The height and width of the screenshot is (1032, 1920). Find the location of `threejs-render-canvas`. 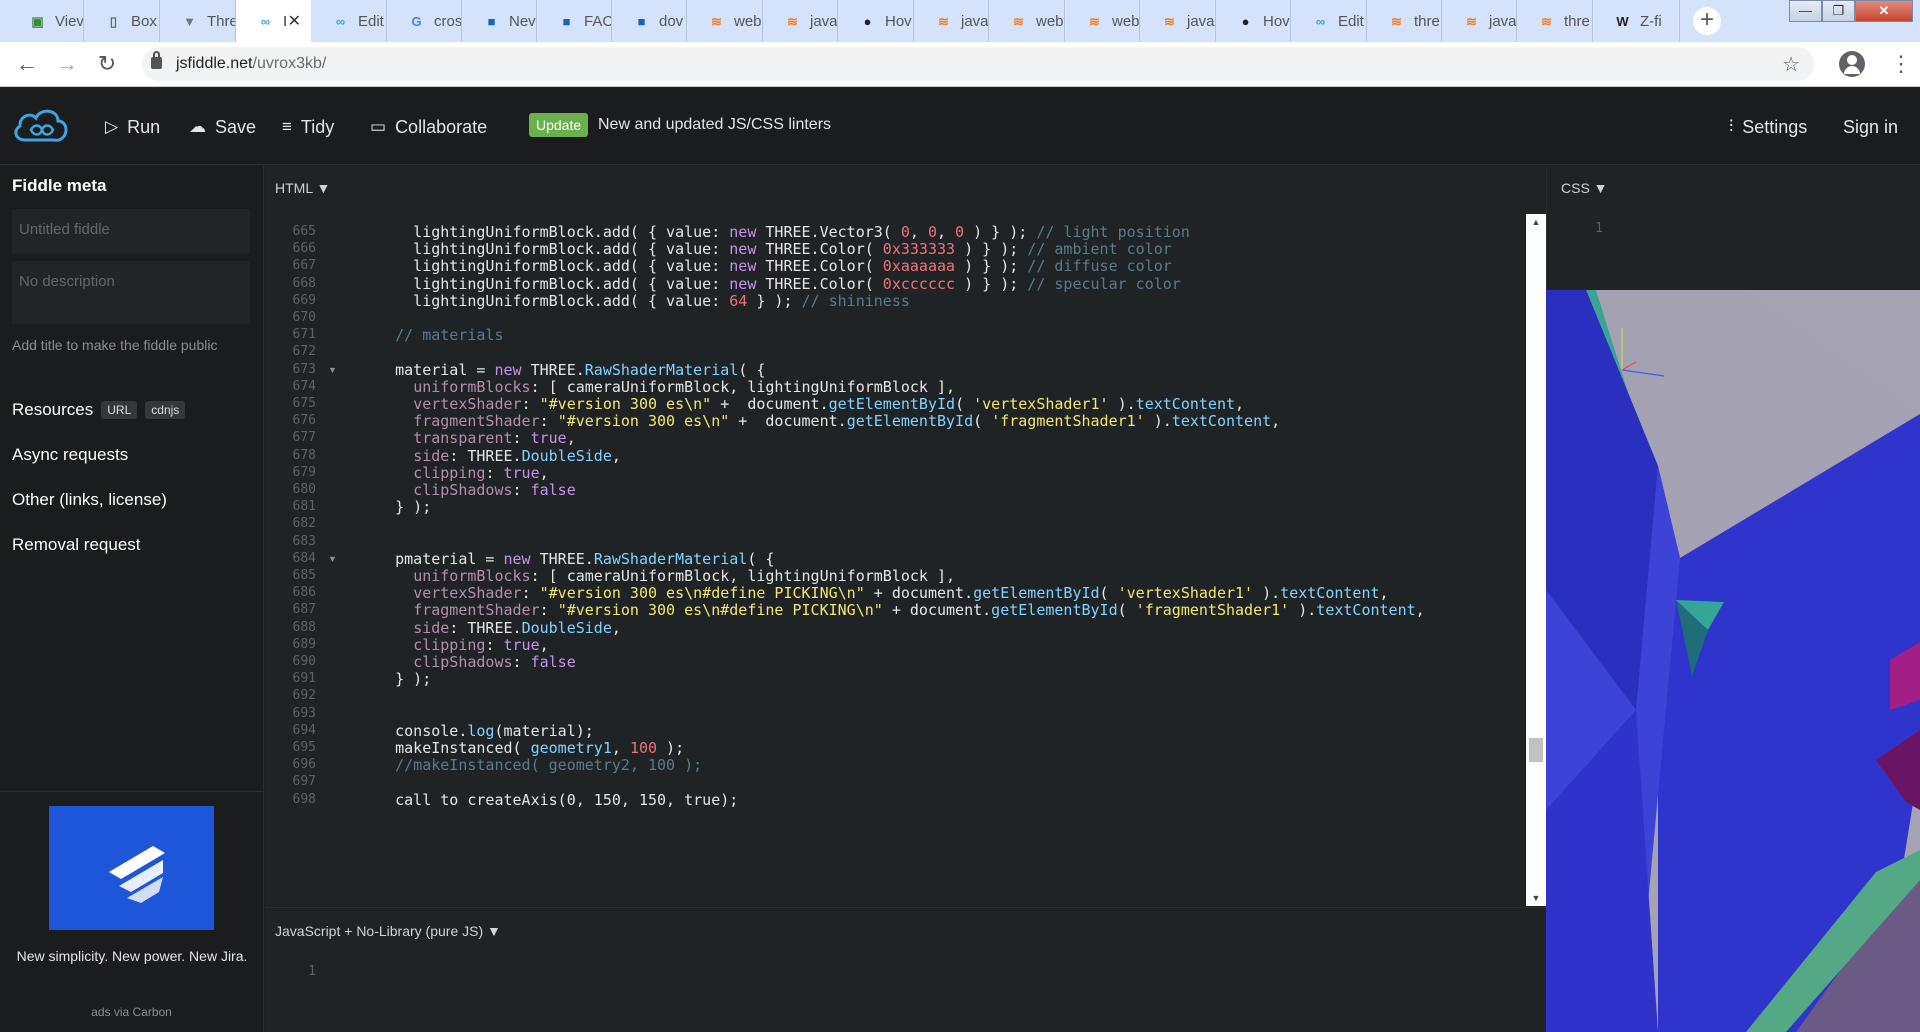

threejs-render-canvas is located at coordinates (1733, 661).